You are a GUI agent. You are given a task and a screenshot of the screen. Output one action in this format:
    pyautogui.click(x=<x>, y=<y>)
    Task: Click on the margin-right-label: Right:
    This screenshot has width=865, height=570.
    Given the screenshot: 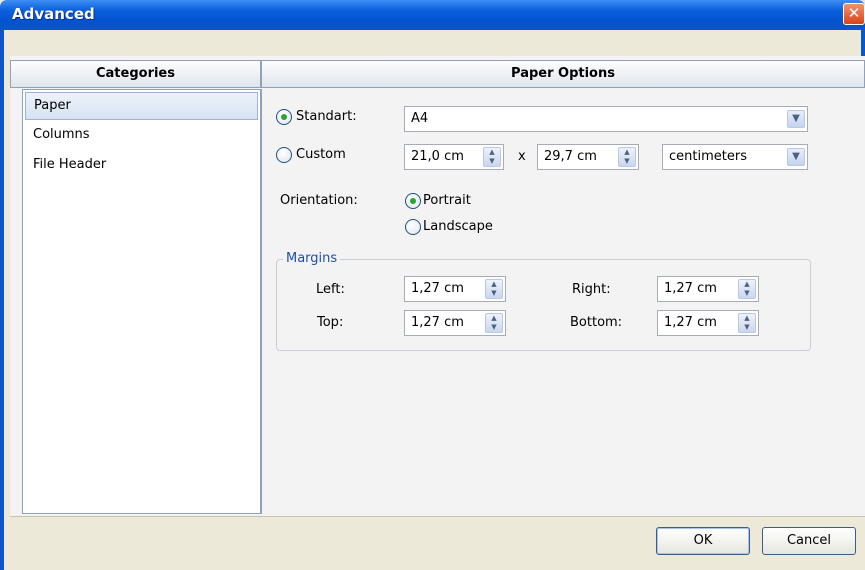 What is the action you would take?
    pyautogui.click(x=591, y=289)
    